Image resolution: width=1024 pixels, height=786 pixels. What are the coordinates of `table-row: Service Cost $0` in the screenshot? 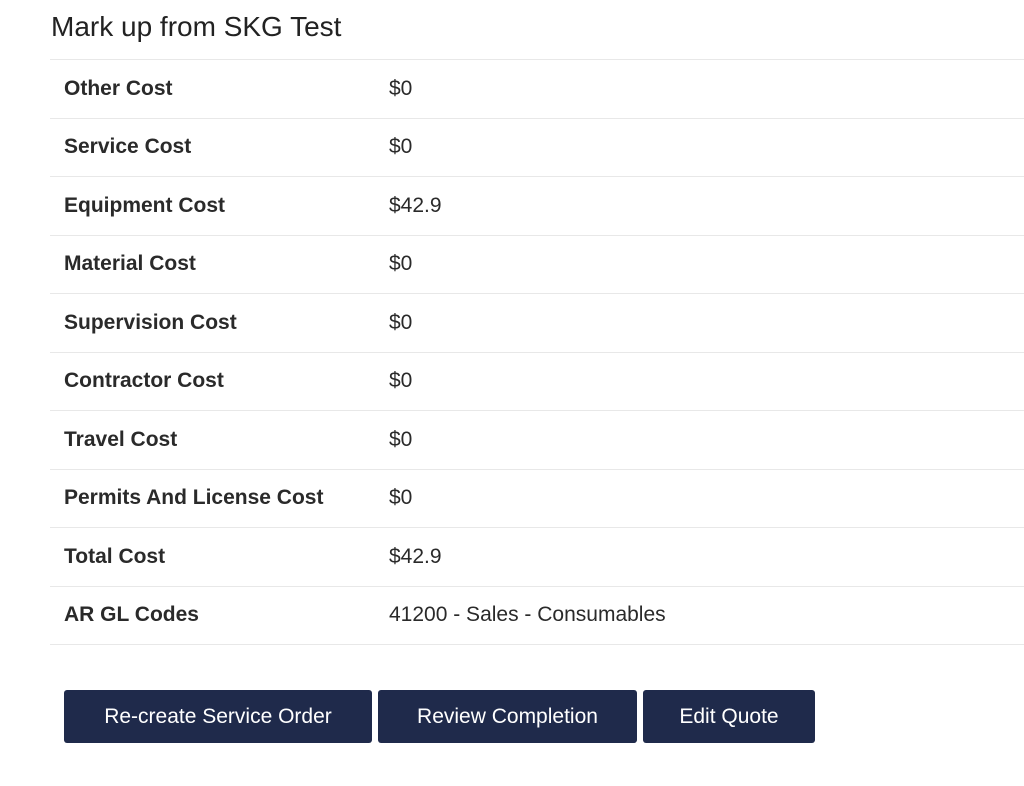 It's located at (537, 147).